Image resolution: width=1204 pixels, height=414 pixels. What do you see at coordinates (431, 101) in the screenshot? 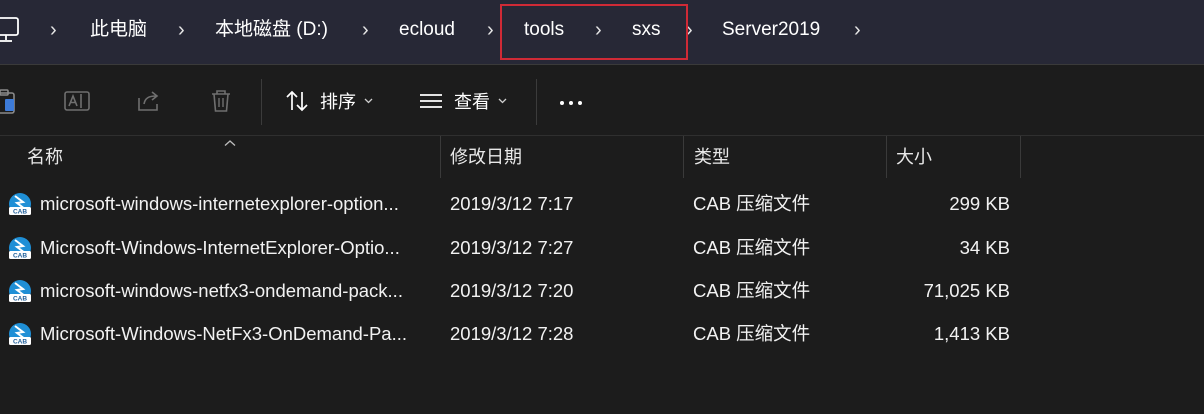
I see `view-icon` at bounding box center [431, 101].